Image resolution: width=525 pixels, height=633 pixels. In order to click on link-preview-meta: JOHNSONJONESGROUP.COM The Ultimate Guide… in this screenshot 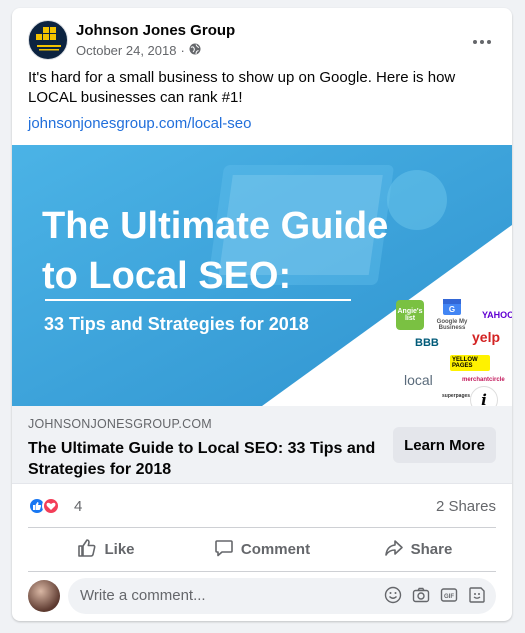, I will do `click(262, 445)`.